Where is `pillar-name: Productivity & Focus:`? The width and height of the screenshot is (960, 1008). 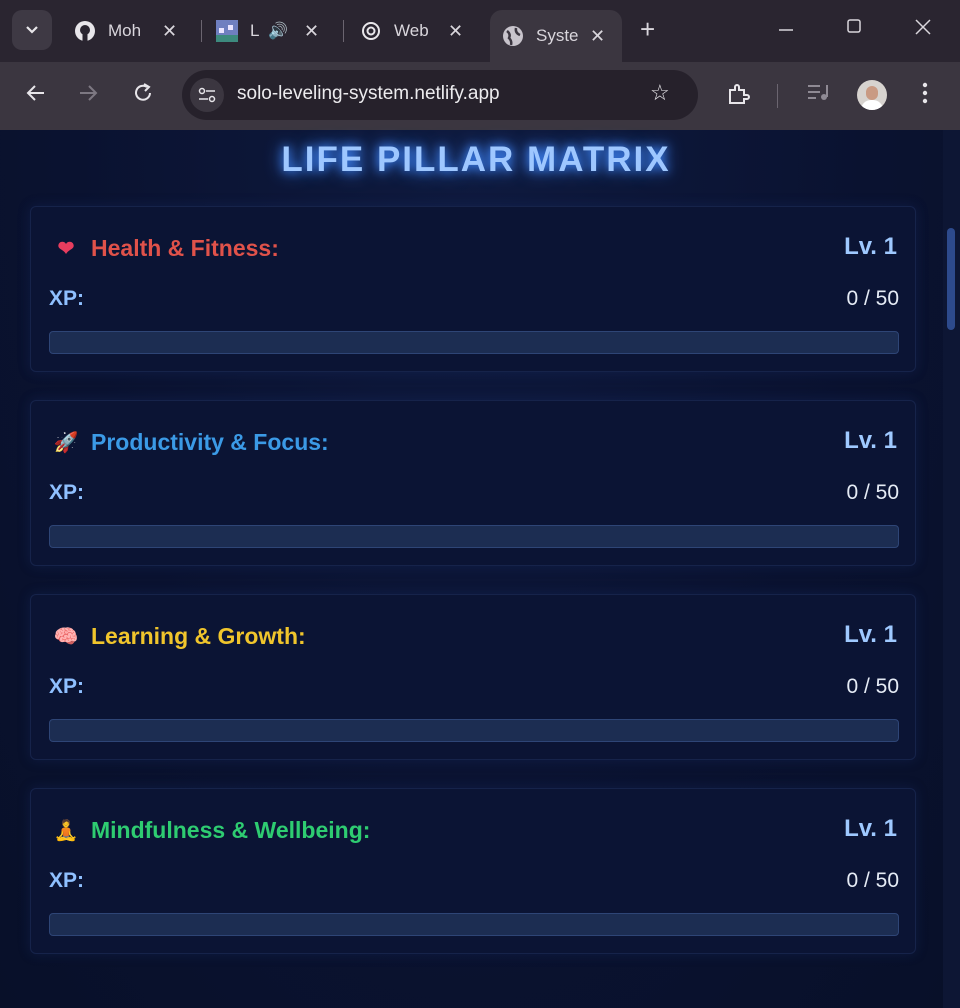 pillar-name: Productivity & Focus: is located at coordinates (210, 442).